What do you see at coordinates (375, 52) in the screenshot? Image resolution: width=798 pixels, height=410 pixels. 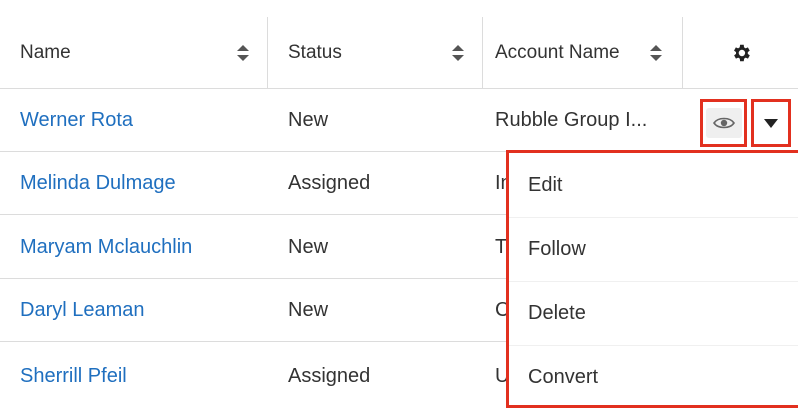 I see `column-header-status: Status` at bounding box center [375, 52].